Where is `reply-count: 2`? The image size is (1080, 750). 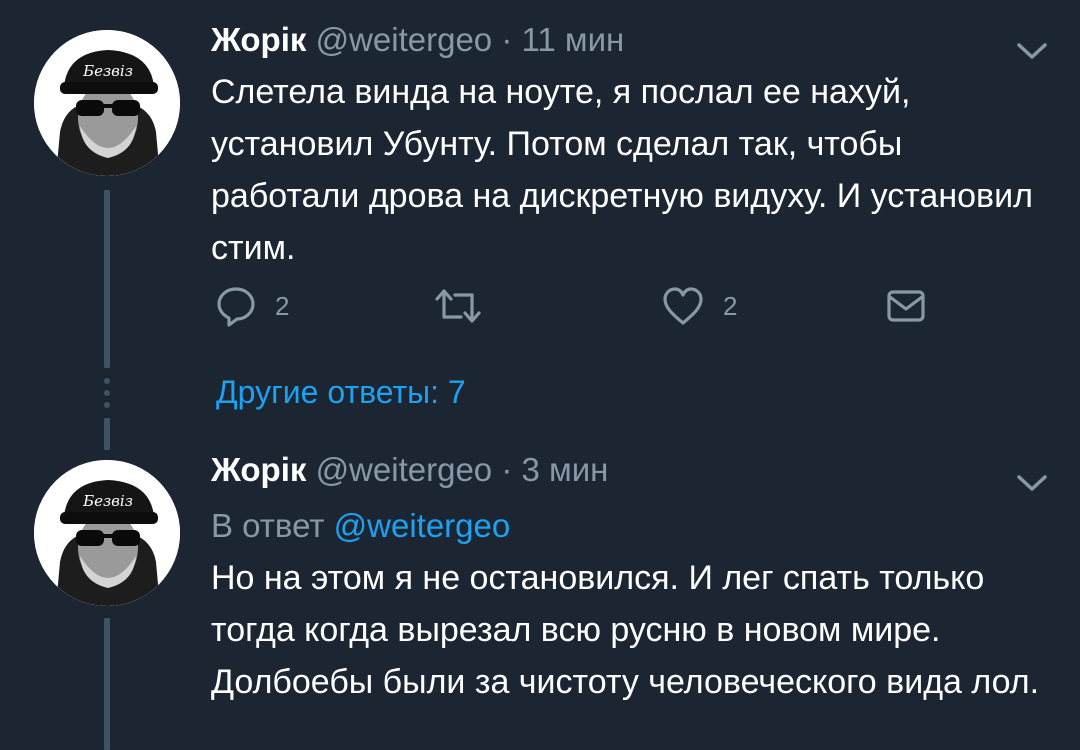
reply-count: 2 is located at coordinates (282, 305).